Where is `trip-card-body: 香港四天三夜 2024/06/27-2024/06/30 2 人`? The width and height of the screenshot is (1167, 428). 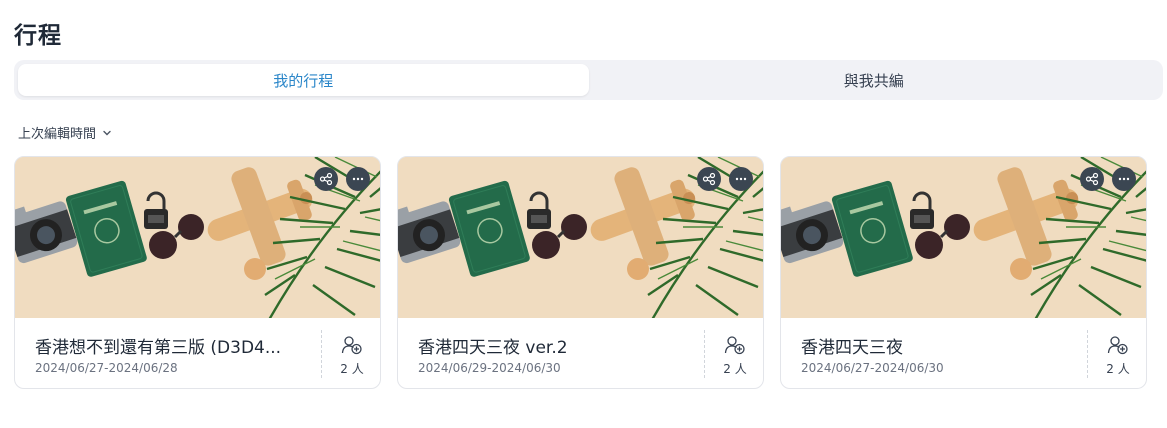
trip-card-body: 香港四天三夜 2024/06/27-2024/06/30 2 人 is located at coordinates (963, 353).